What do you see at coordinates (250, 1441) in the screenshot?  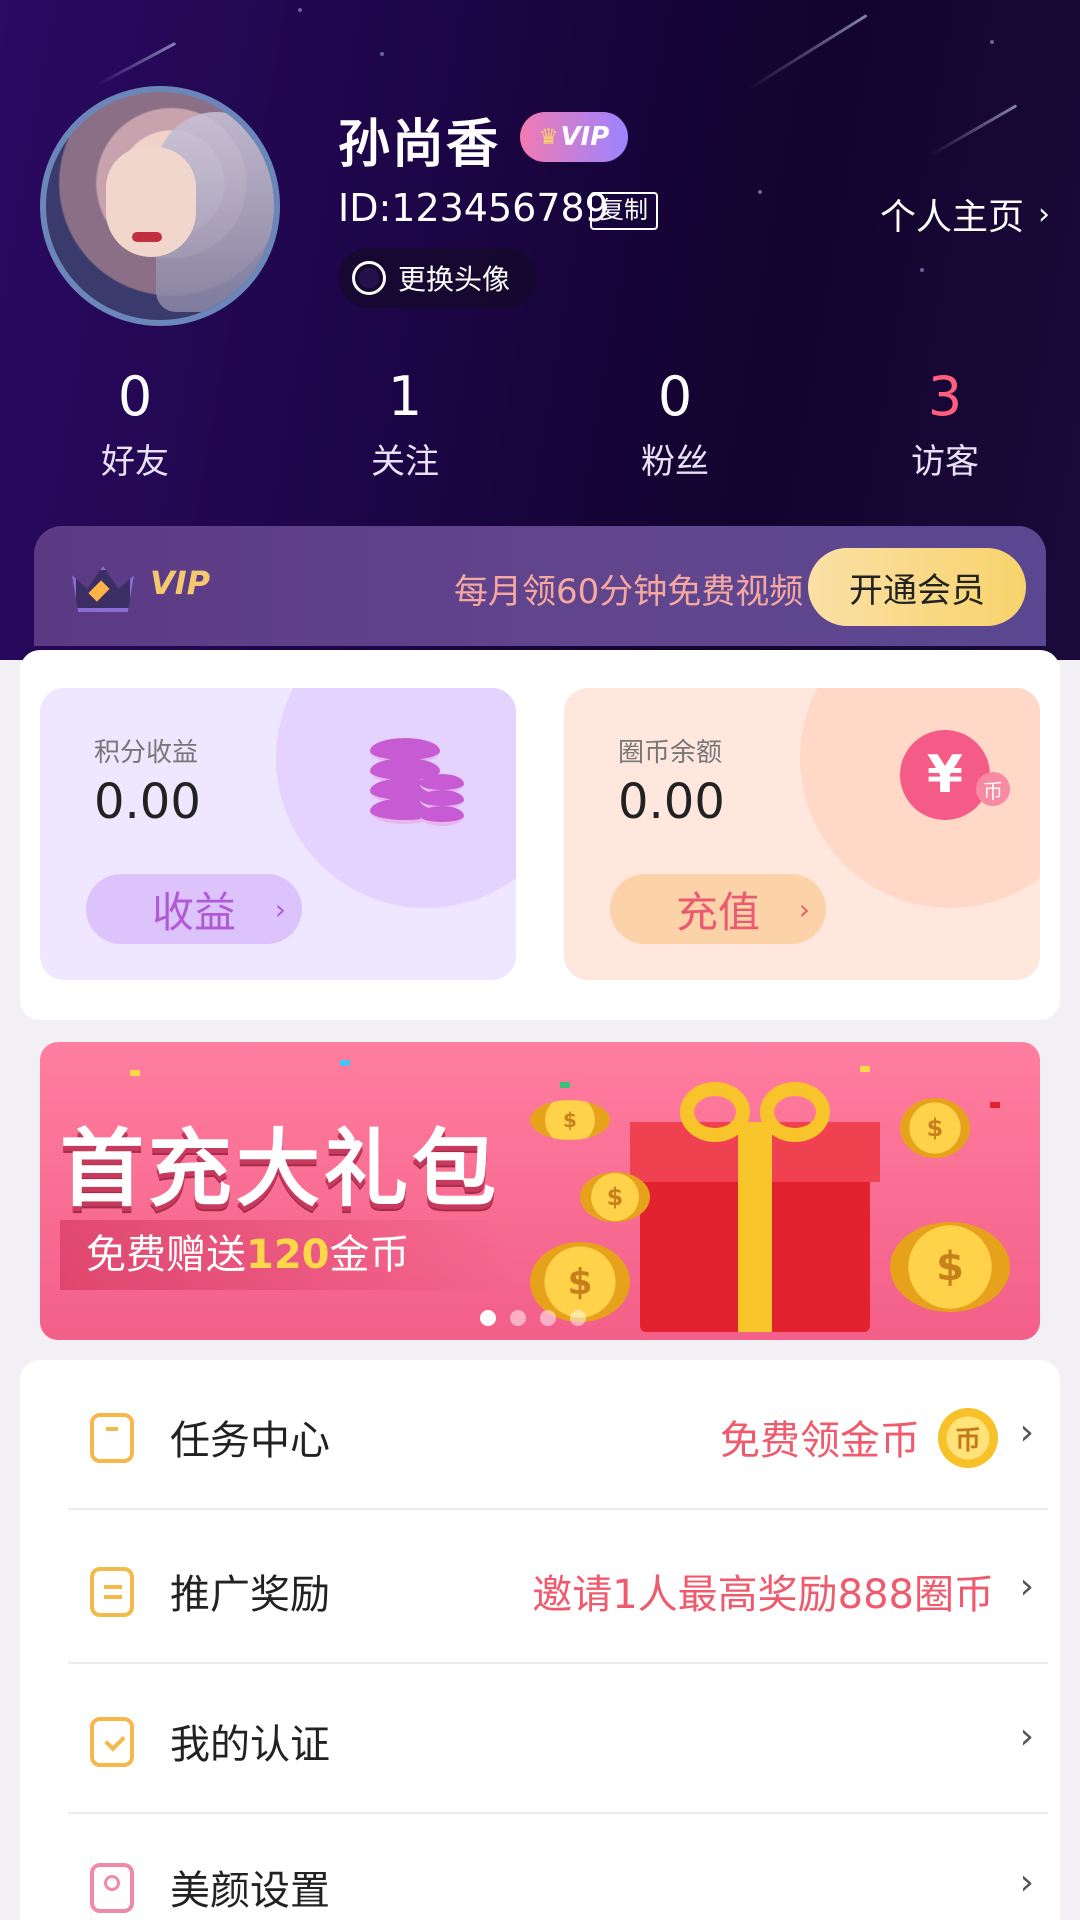 I see `menu-item-label: 任务中心` at bounding box center [250, 1441].